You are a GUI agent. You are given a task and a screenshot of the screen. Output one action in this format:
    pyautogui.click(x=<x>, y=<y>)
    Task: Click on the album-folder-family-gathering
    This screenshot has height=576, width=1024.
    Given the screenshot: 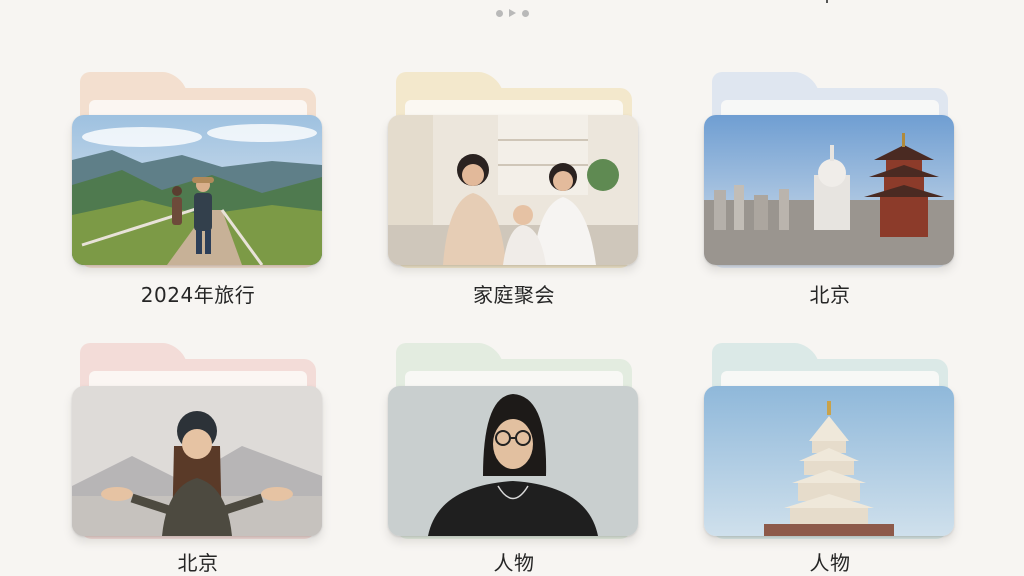 What is the action you would take?
    pyautogui.click(x=514, y=172)
    